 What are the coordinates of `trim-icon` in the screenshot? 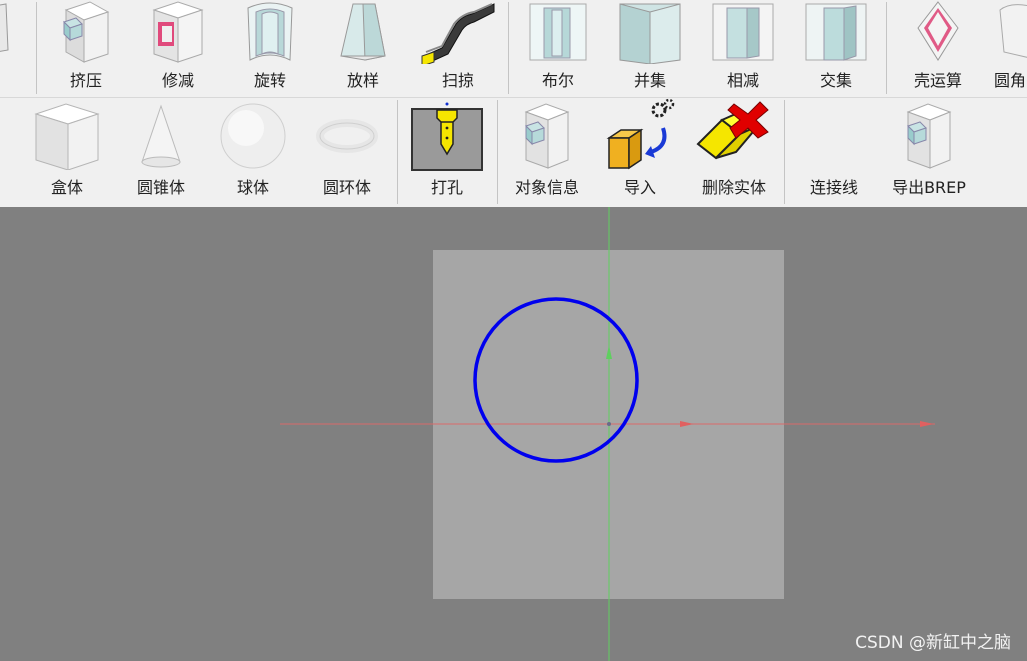 It's located at (178, 32).